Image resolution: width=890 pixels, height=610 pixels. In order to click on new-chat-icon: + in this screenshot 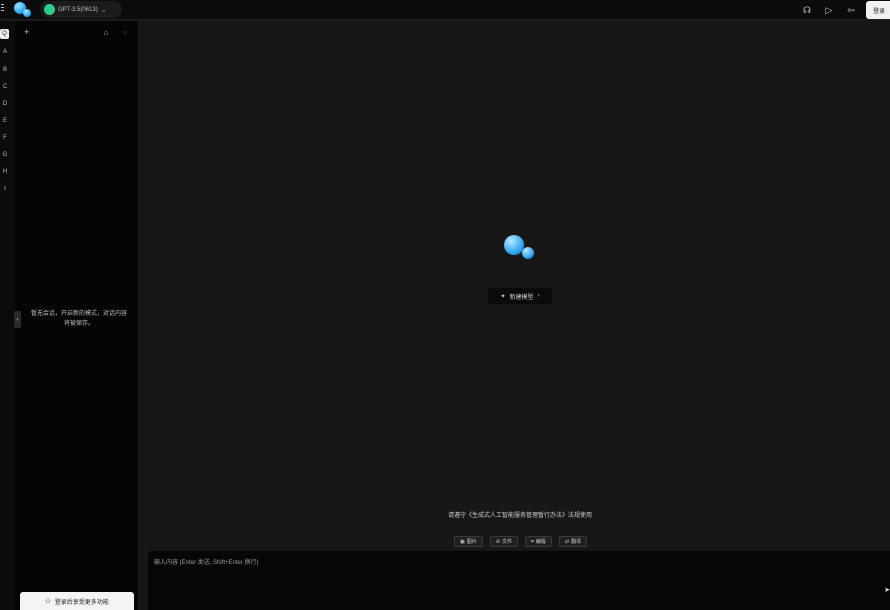, I will do `click(26, 32)`.